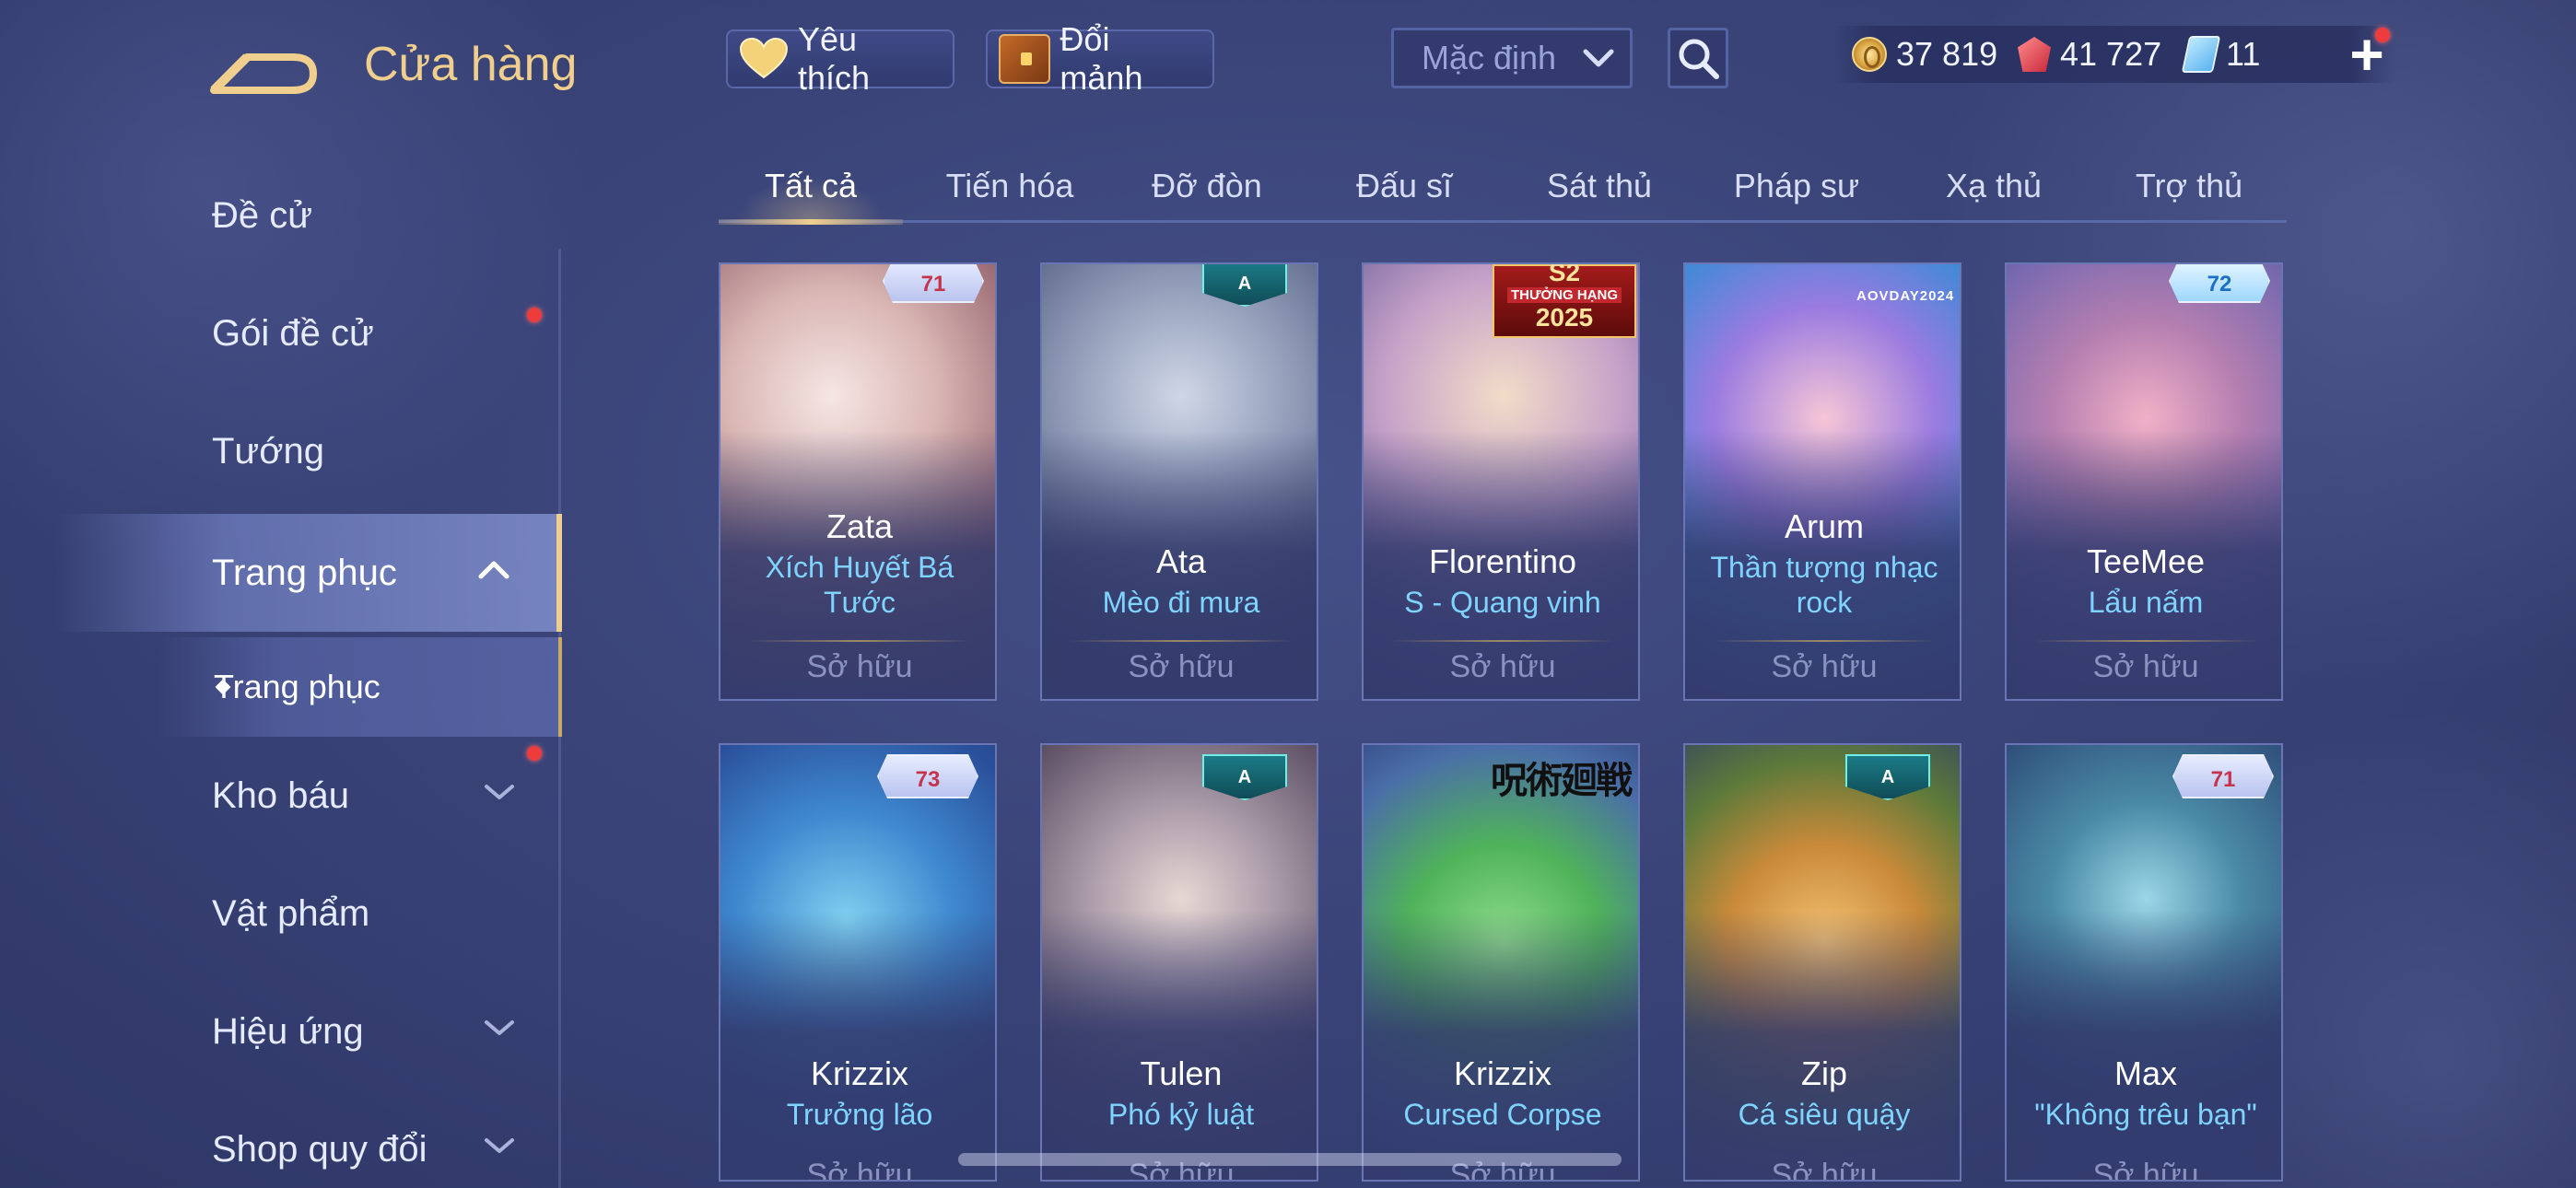 Image resolution: width=2576 pixels, height=1188 pixels. Describe the element at coordinates (268, 451) in the screenshot. I see `sidebar-item-label: Tướng` at that location.